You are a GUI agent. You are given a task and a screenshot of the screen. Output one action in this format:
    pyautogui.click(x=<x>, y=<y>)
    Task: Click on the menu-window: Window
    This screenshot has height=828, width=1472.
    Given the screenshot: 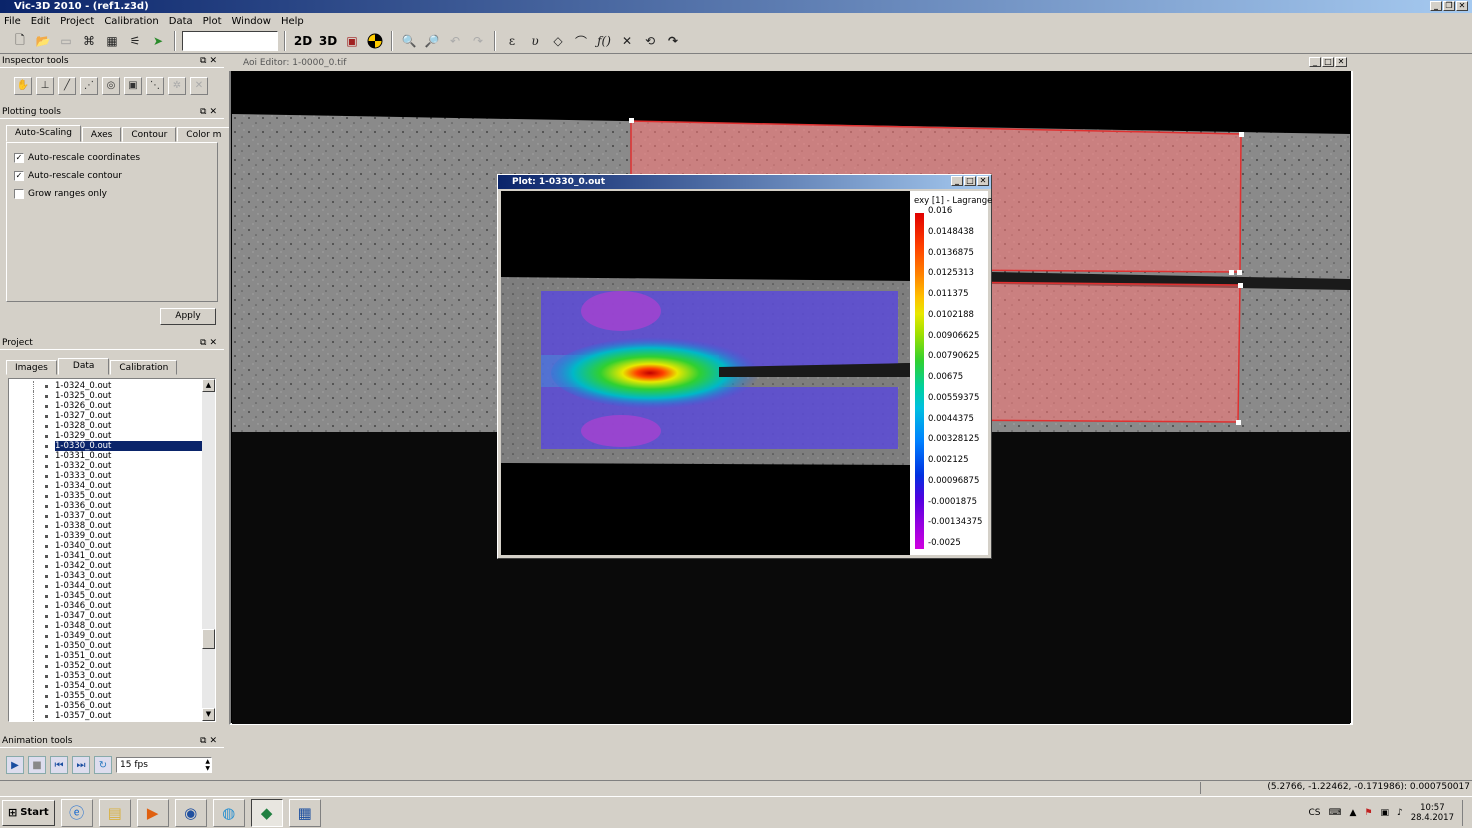 What is the action you would take?
    pyautogui.click(x=251, y=21)
    